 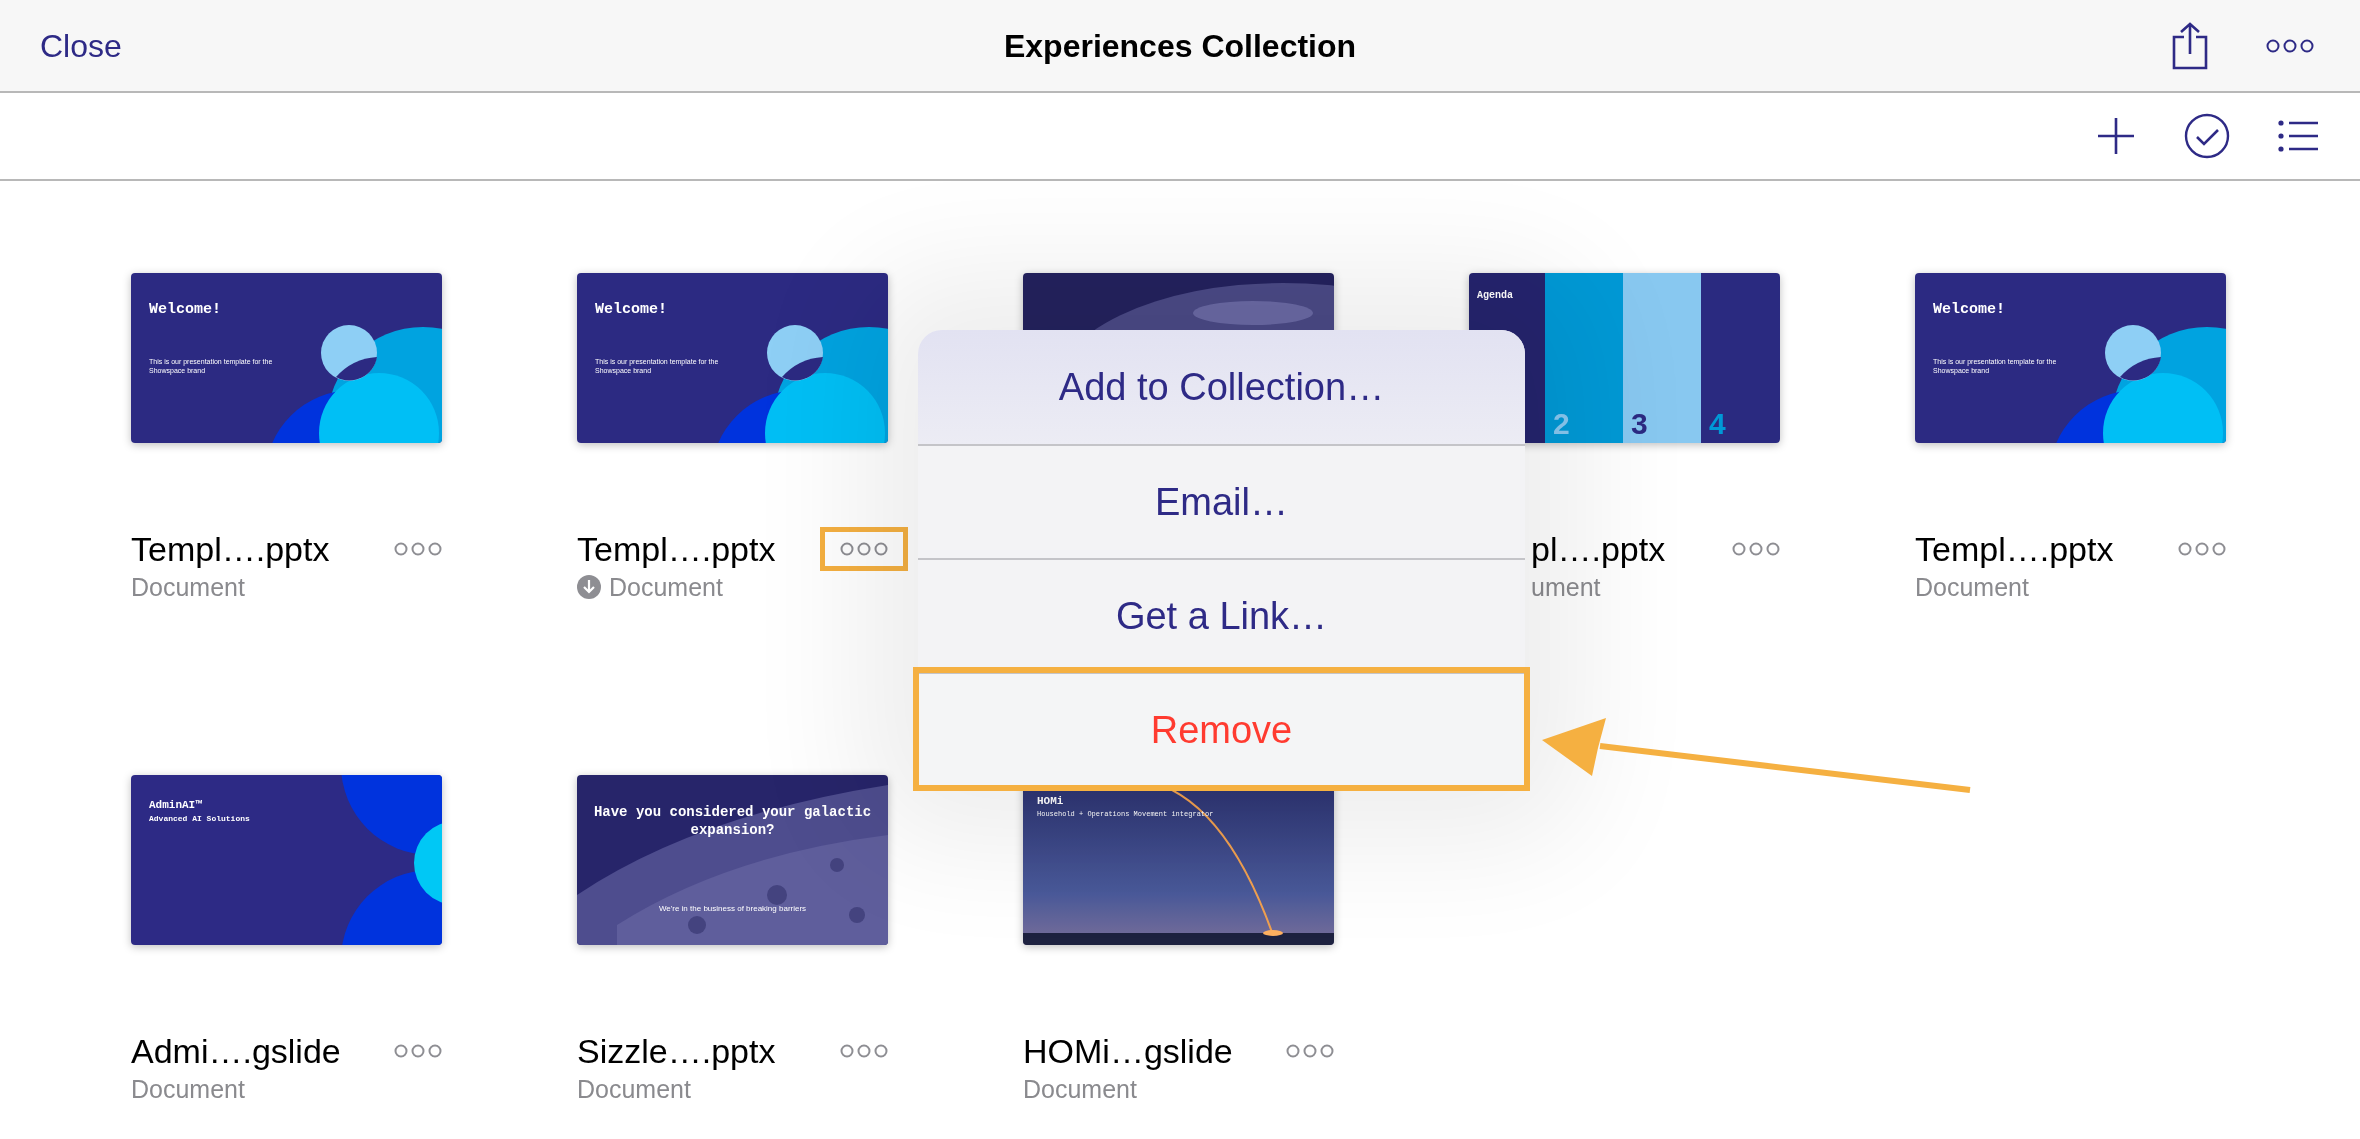 I want to click on slide-title: Have you considered your galactic expansion?, so click(x=732, y=821).